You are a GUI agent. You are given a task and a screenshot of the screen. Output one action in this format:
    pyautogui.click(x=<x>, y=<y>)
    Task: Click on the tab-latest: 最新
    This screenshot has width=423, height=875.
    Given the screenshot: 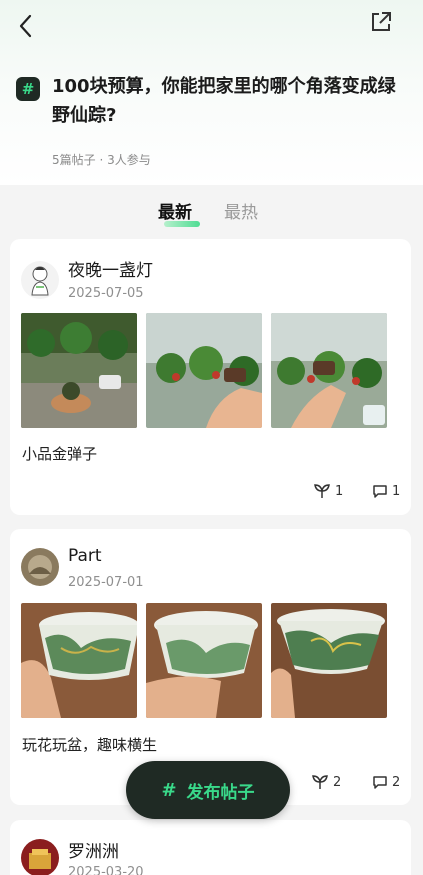 What is the action you would take?
    pyautogui.click(x=175, y=210)
    